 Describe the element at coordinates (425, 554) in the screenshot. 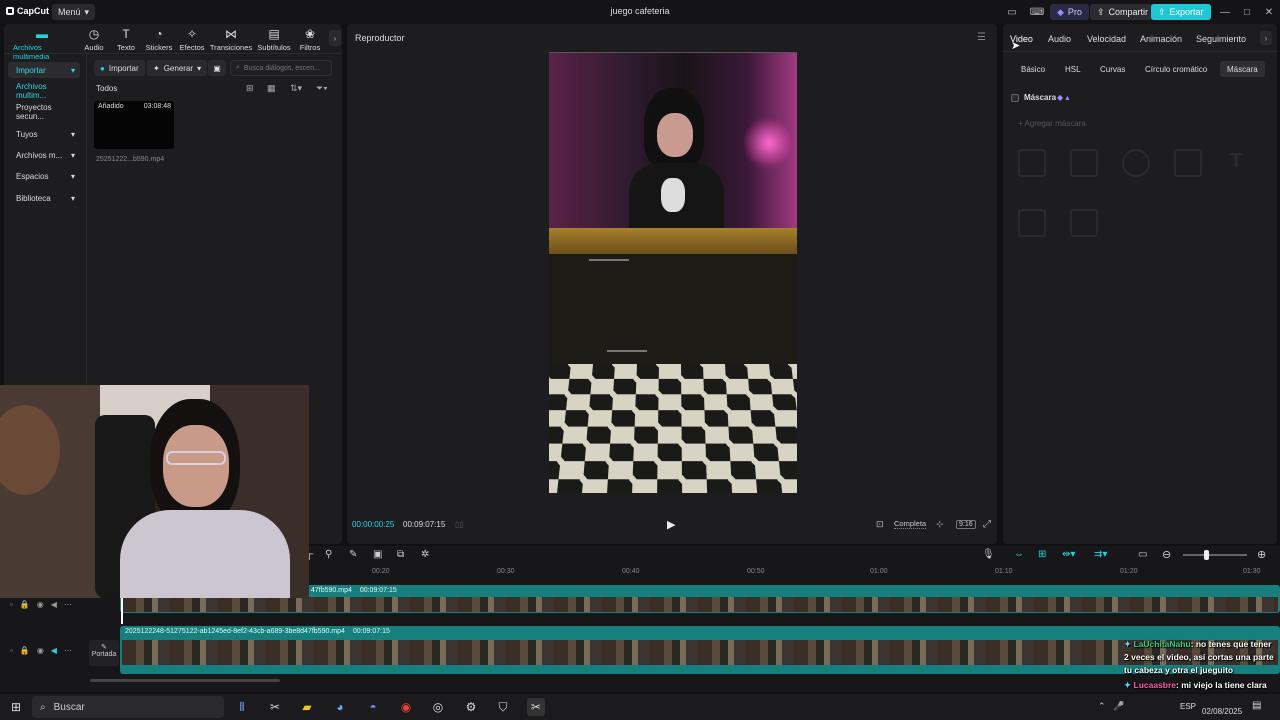

I see `ai-icon: ✲` at that location.